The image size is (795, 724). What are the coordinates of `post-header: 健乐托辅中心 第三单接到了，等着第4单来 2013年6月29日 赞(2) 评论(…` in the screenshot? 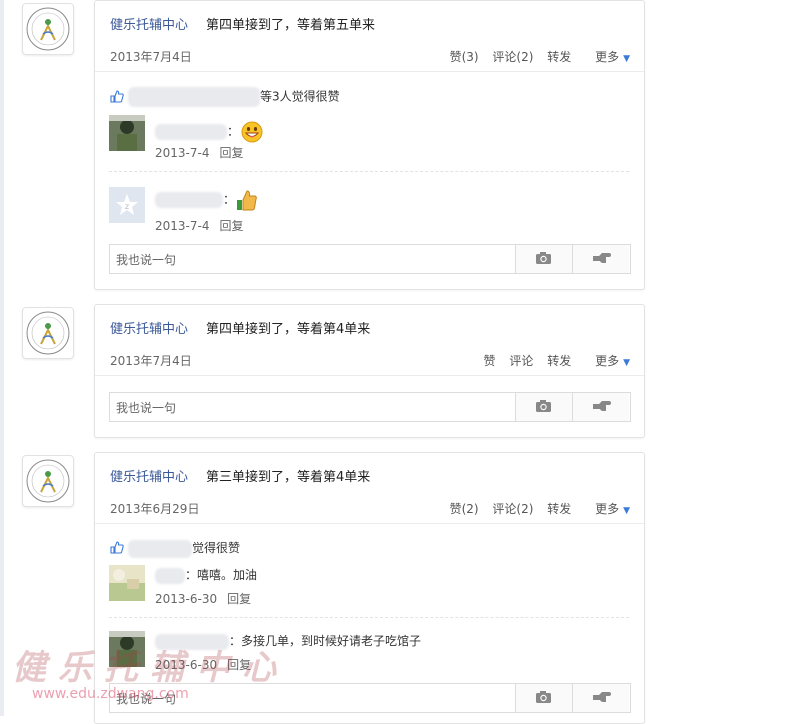 It's located at (369, 488).